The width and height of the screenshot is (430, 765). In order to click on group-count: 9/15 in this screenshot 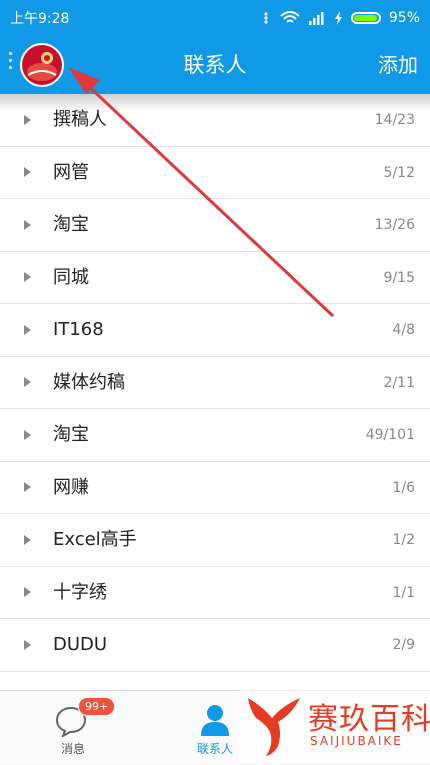, I will do `click(399, 277)`.